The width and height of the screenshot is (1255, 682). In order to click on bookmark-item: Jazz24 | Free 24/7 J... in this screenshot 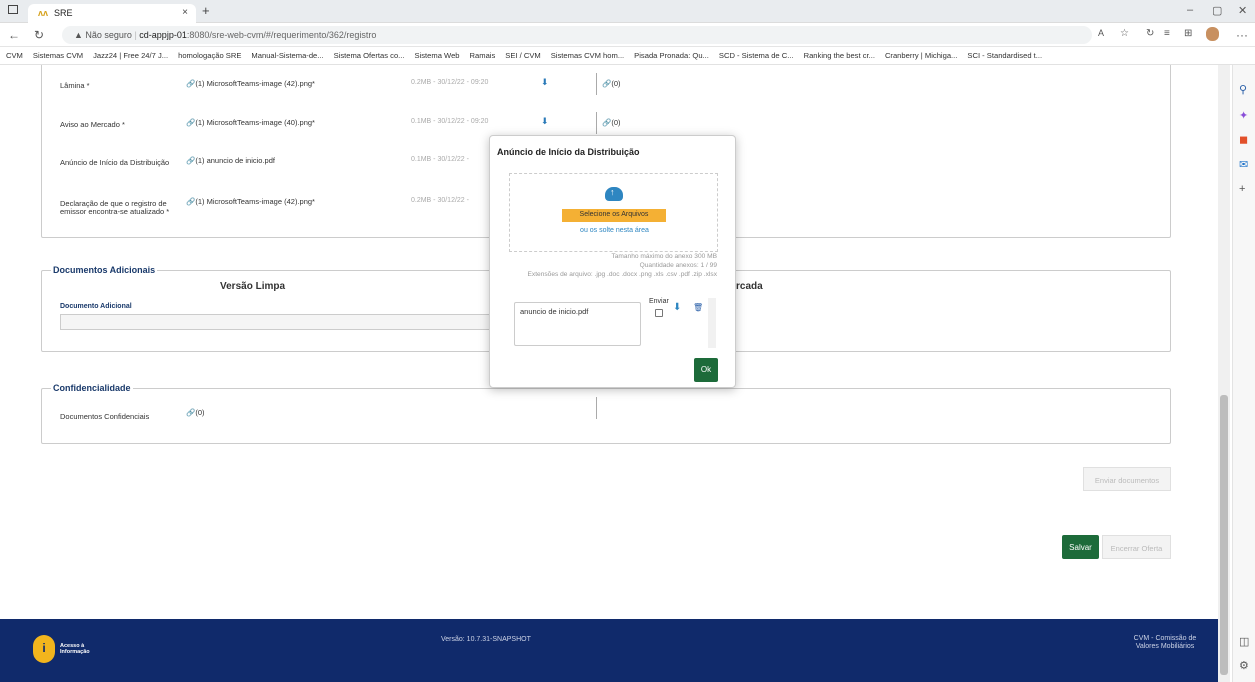, I will do `click(130, 55)`.